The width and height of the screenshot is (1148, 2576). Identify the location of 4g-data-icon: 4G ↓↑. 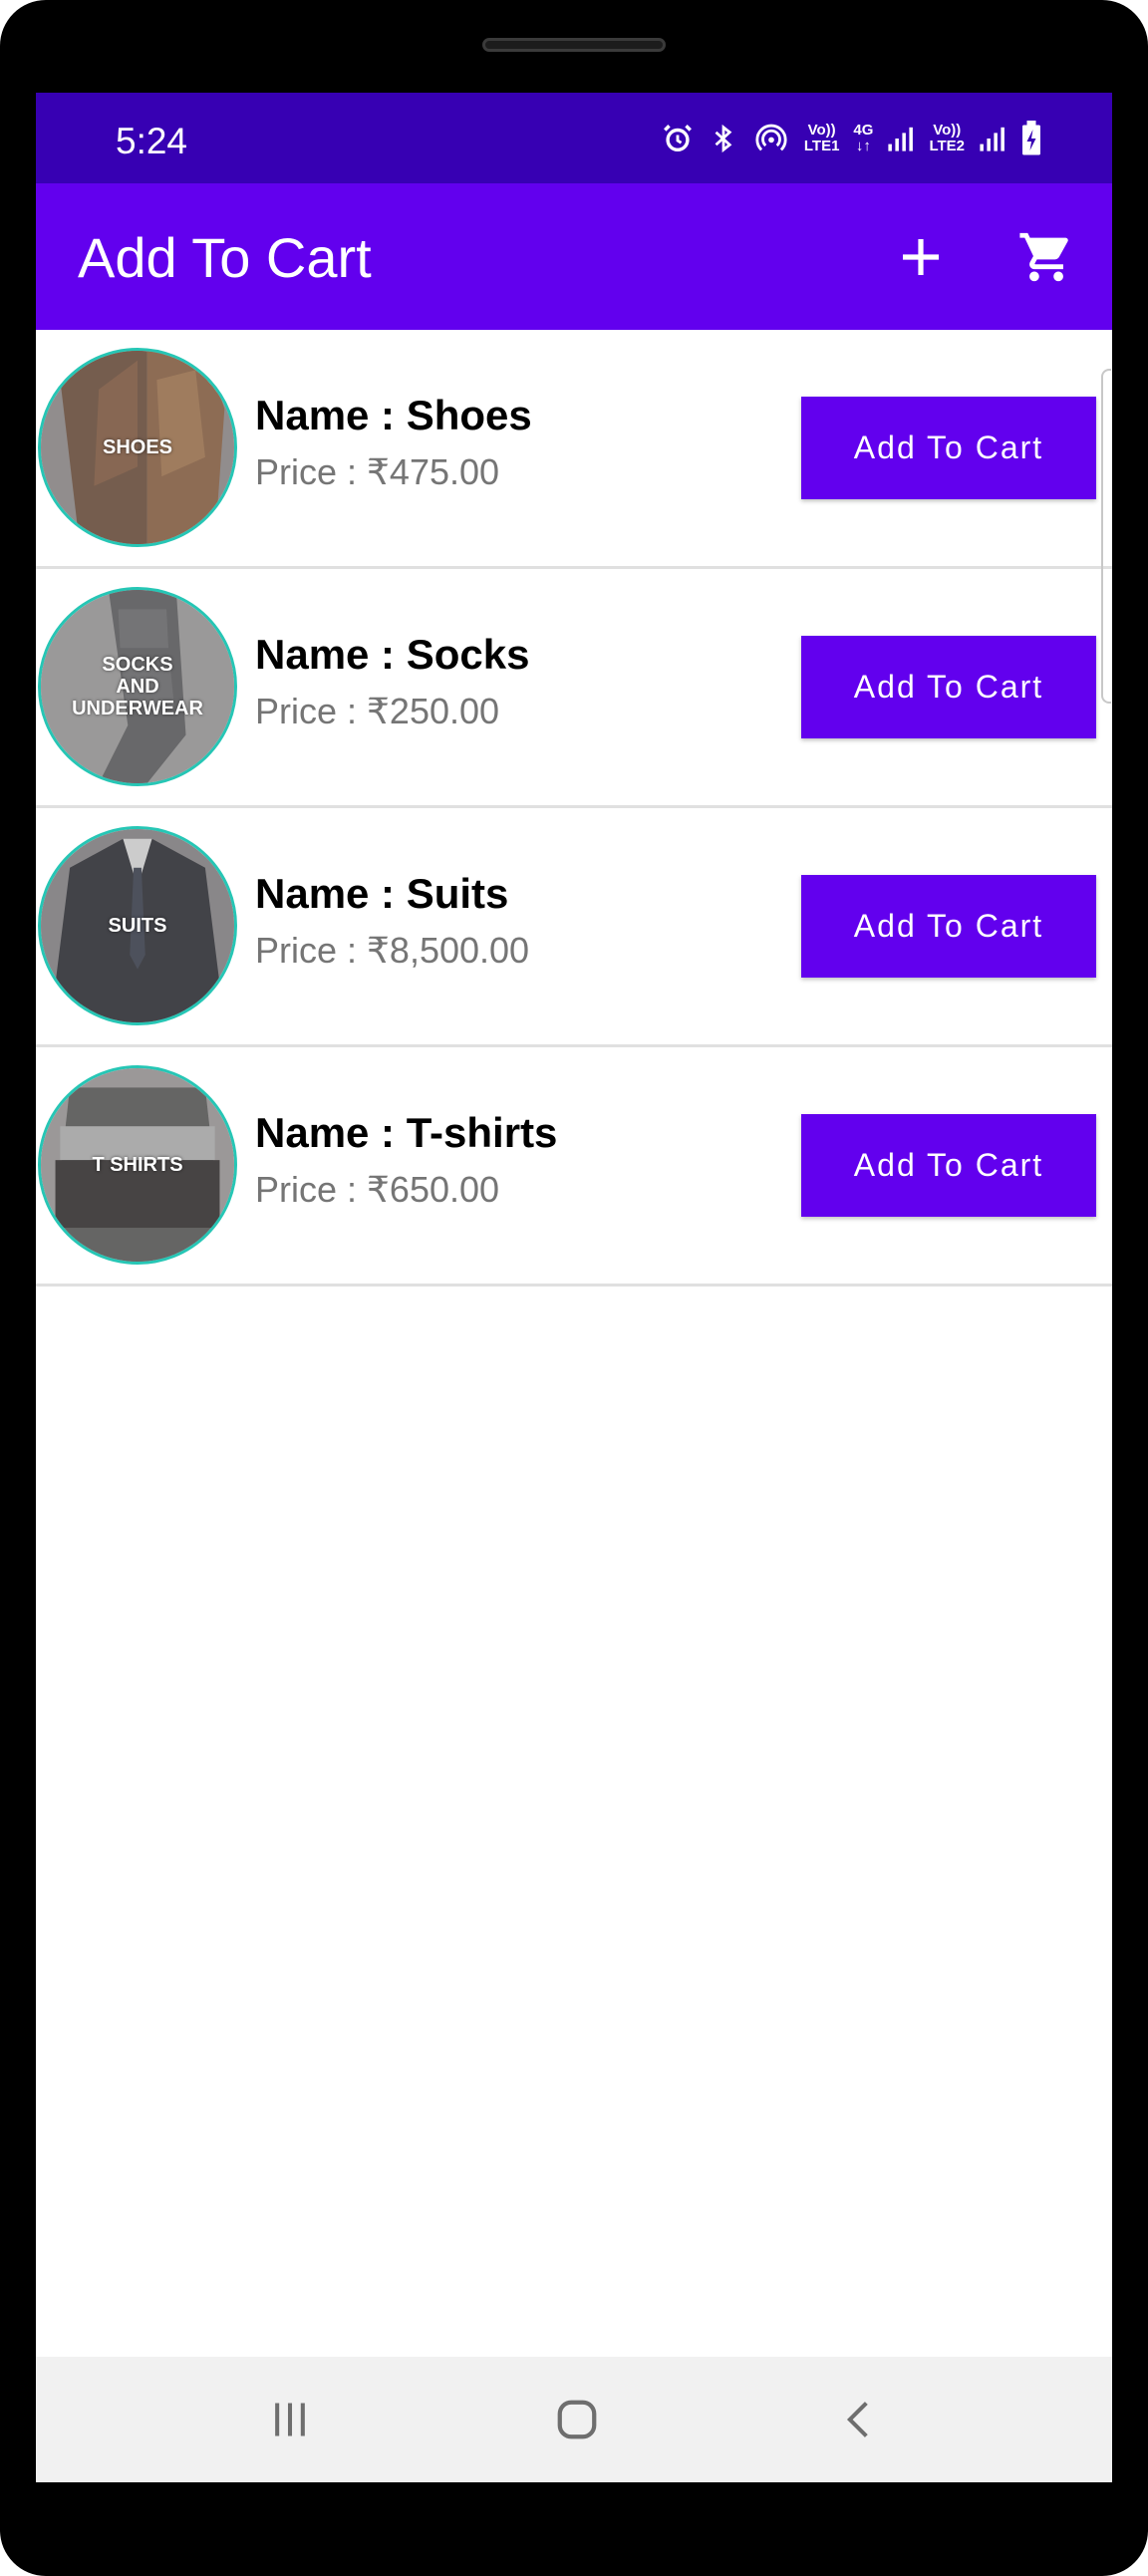
(863, 138).